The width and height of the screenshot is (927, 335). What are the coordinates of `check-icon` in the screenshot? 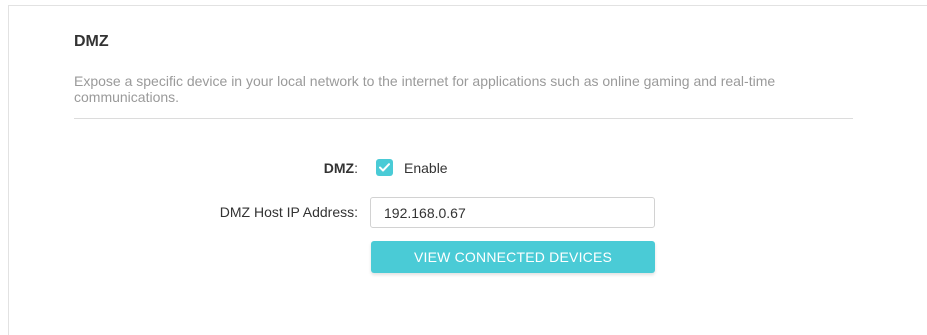 It's located at (384, 167).